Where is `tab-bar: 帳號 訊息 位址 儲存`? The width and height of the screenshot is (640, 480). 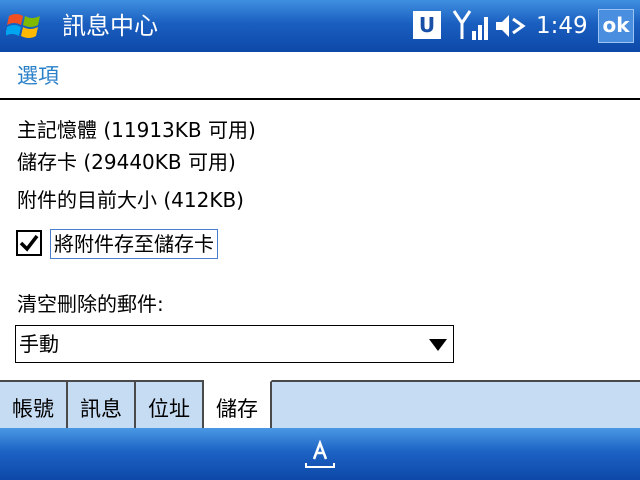 tab-bar: 帳號 訊息 位址 儲存 is located at coordinates (320, 404).